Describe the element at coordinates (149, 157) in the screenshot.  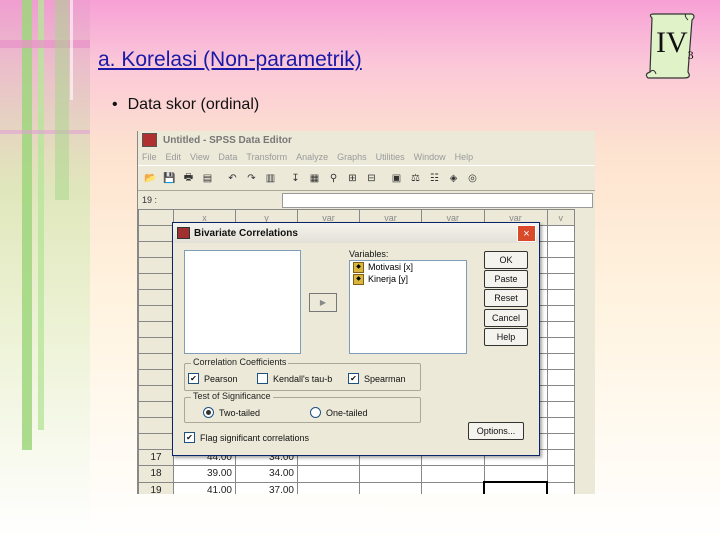
I see `menu-file: File` at that location.